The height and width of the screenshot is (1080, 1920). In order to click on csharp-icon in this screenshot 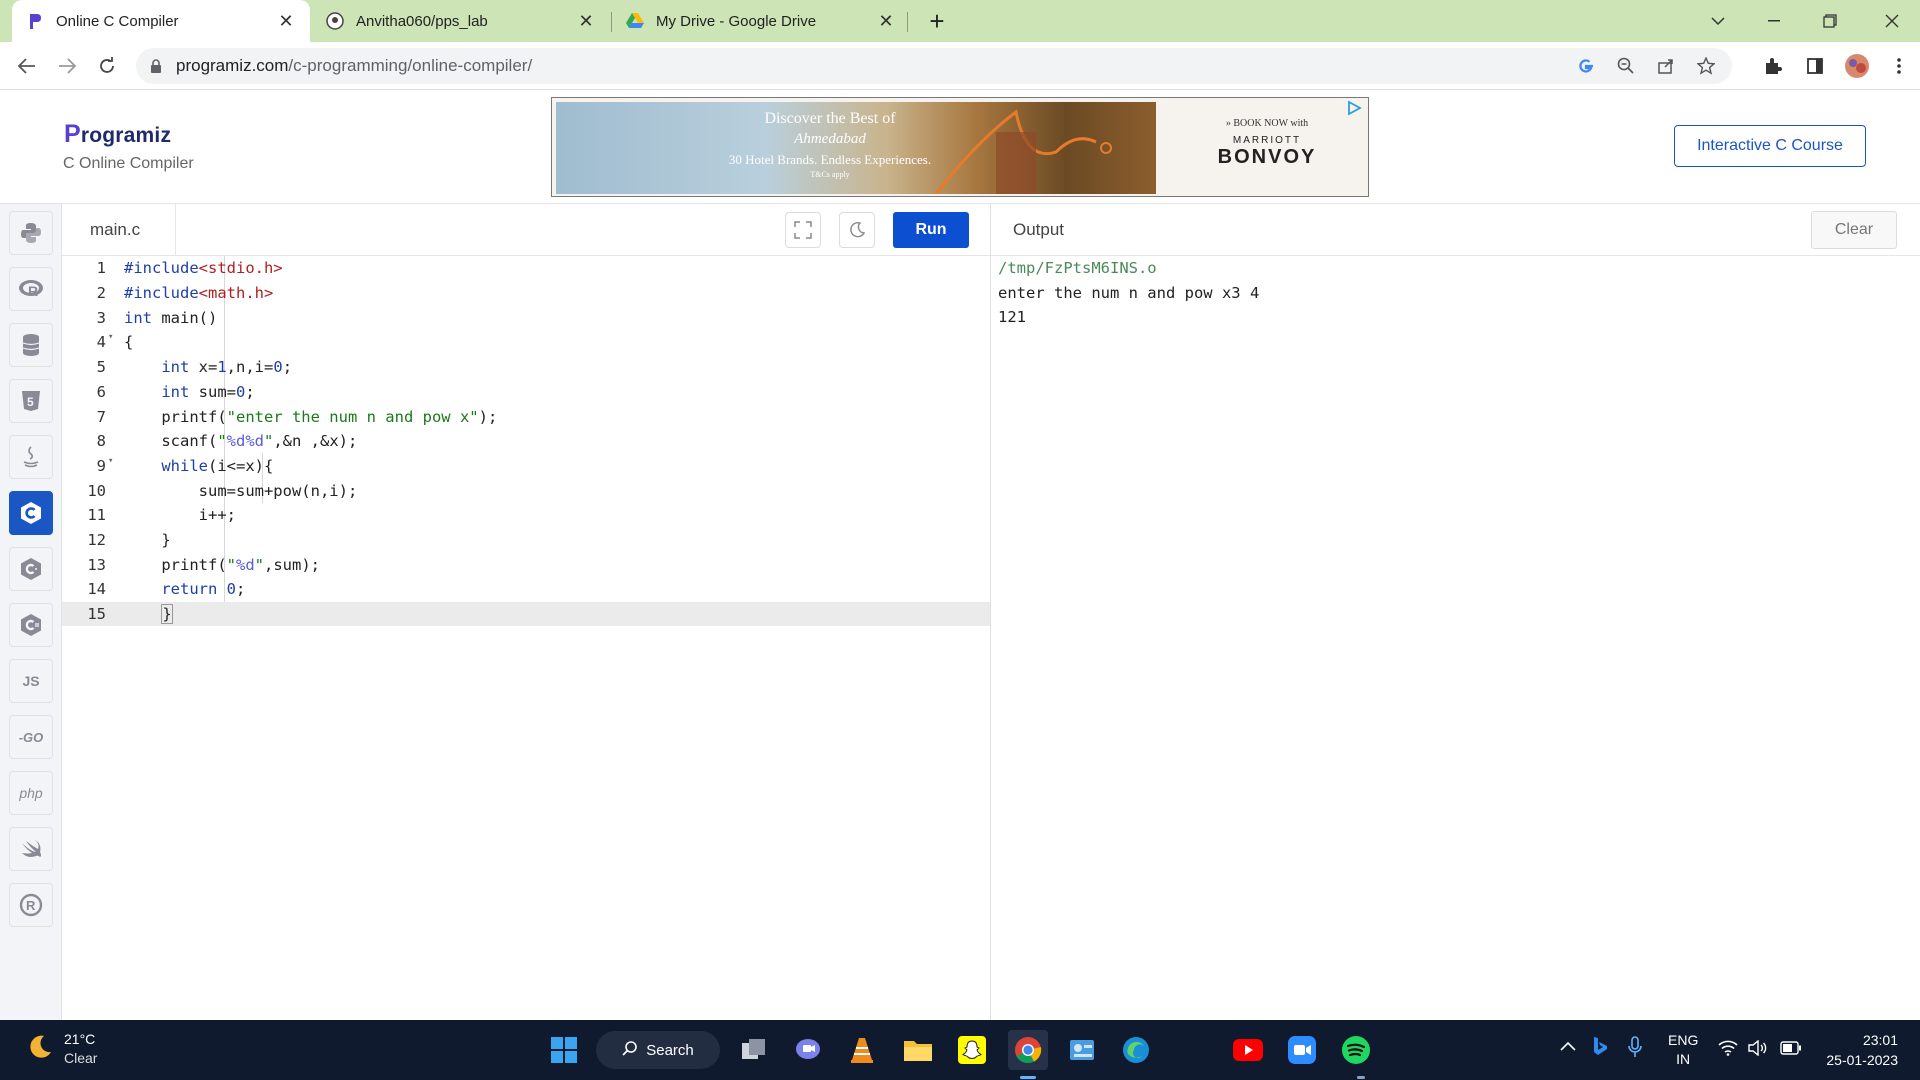, I will do `click(31, 625)`.